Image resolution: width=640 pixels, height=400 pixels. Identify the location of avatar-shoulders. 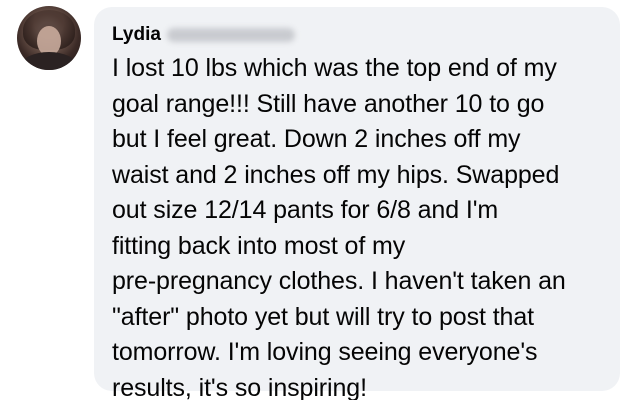
(49, 61).